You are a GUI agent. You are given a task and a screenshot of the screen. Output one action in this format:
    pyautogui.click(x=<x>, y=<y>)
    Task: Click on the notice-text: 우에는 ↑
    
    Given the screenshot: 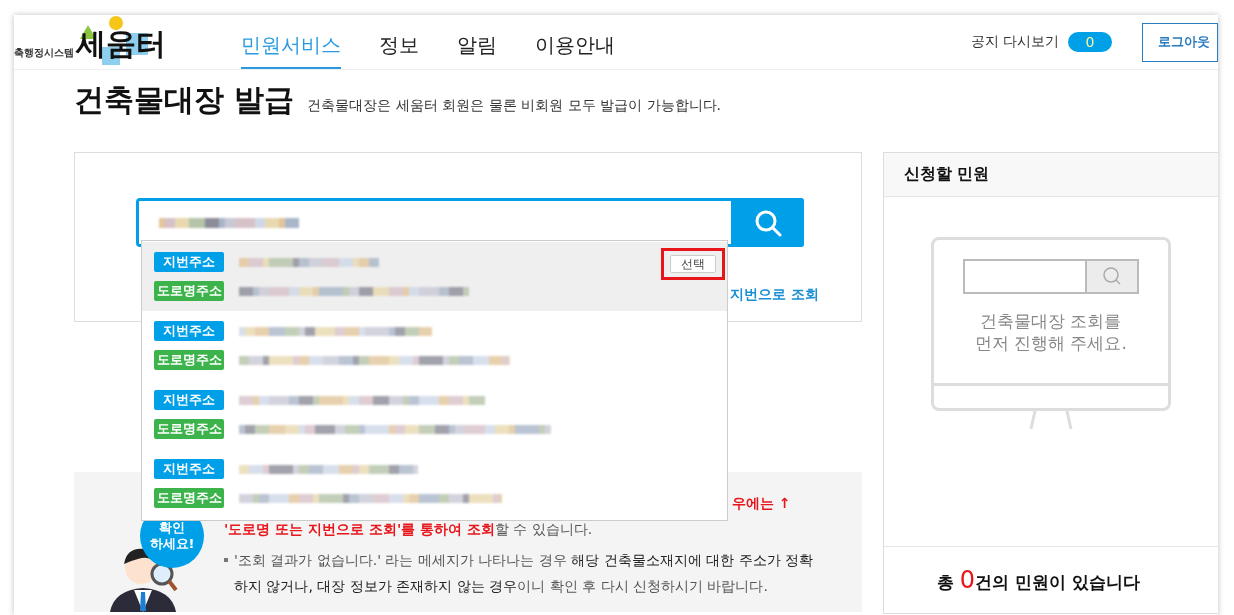 What is the action you would take?
    pyautogui.click(x=761, y=503)
    